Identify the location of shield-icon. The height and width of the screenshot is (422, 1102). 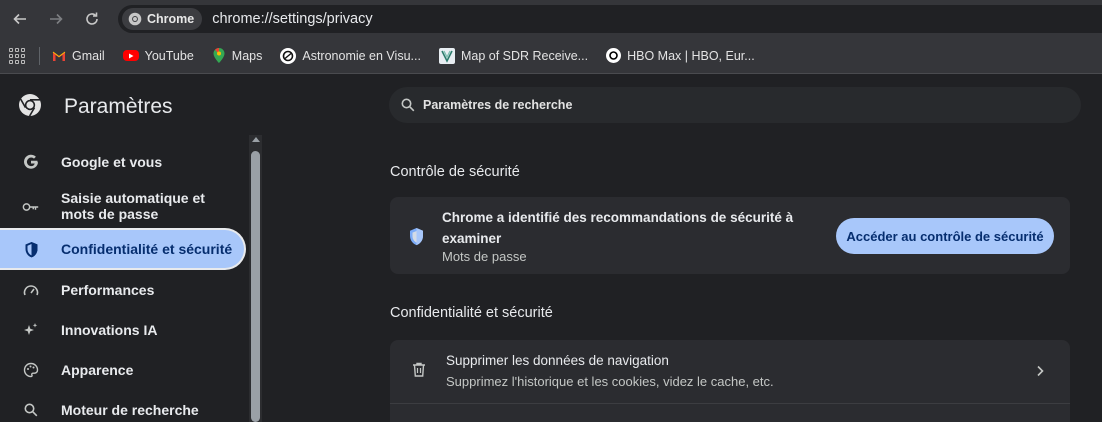
(31, 249).